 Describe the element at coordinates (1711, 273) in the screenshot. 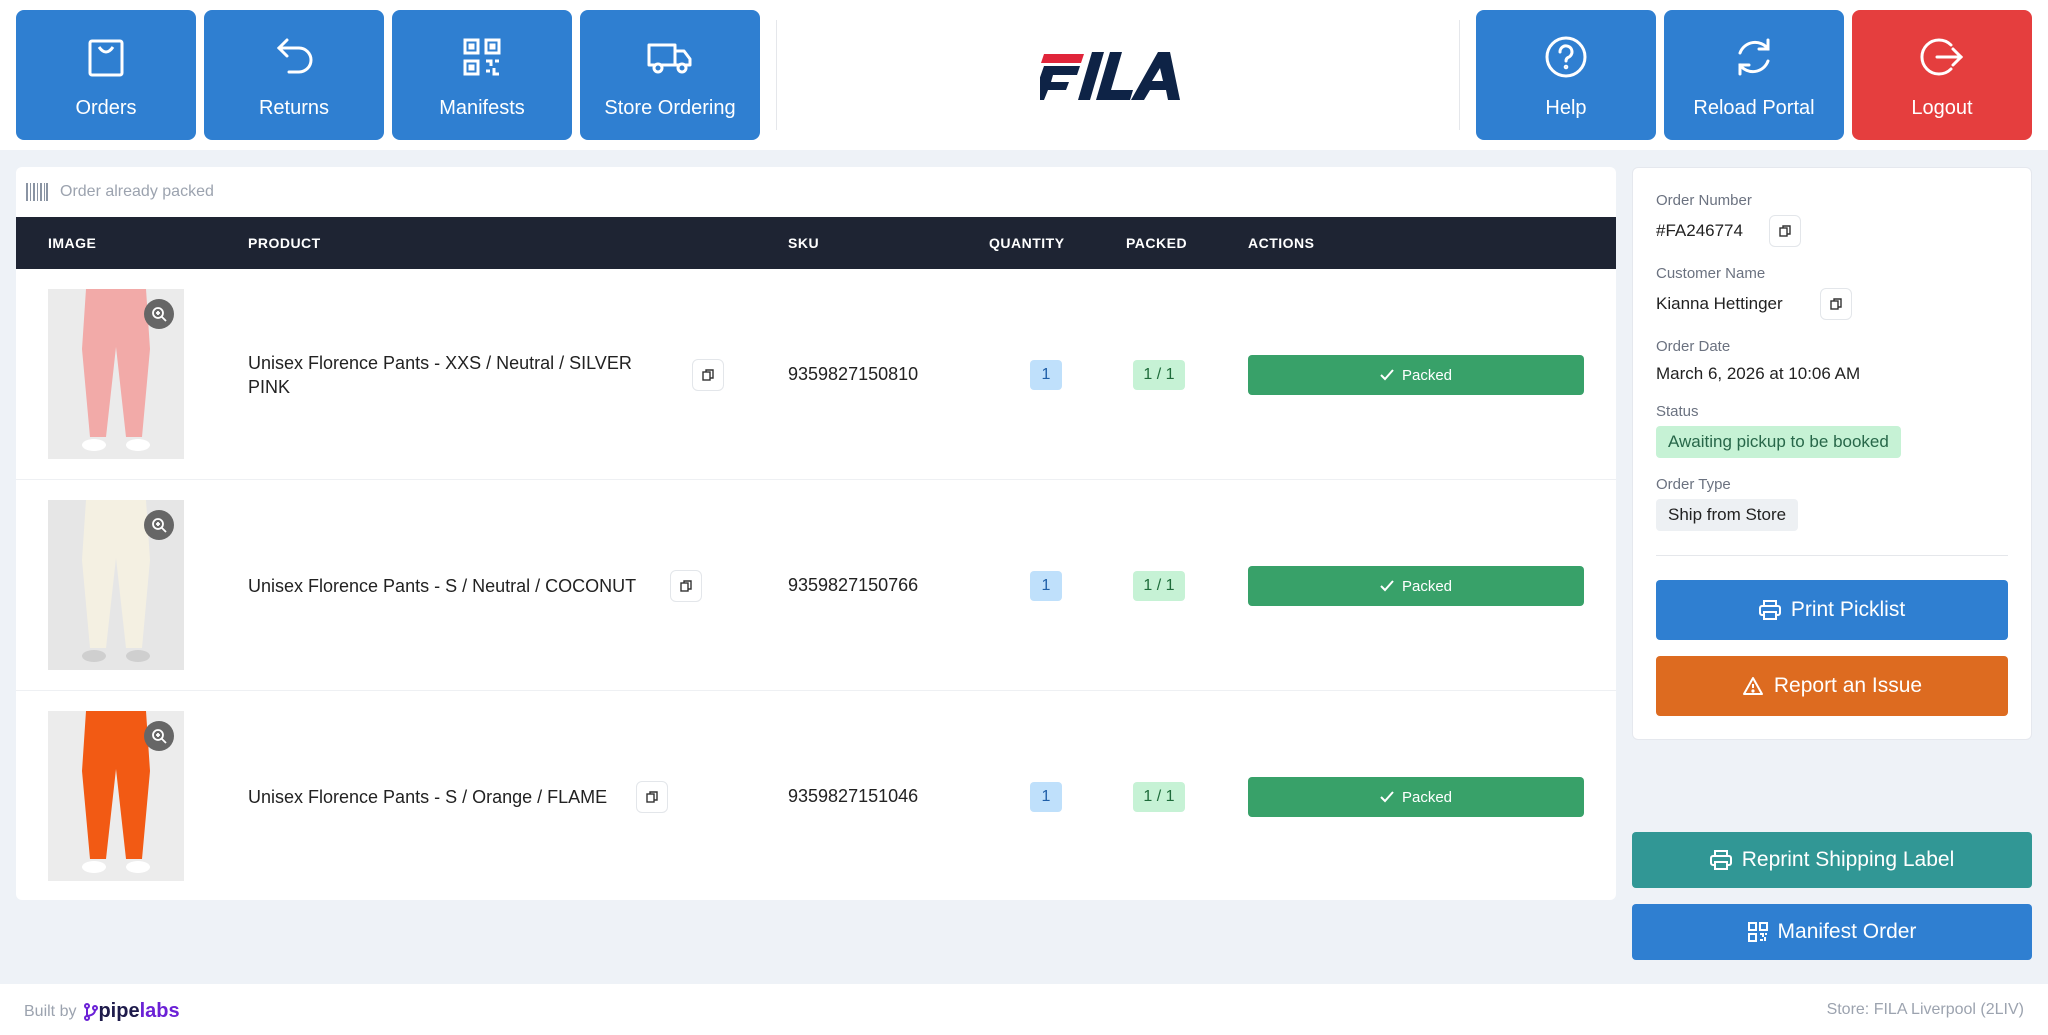

I see `customer-name-label: Customer Name` at that location.